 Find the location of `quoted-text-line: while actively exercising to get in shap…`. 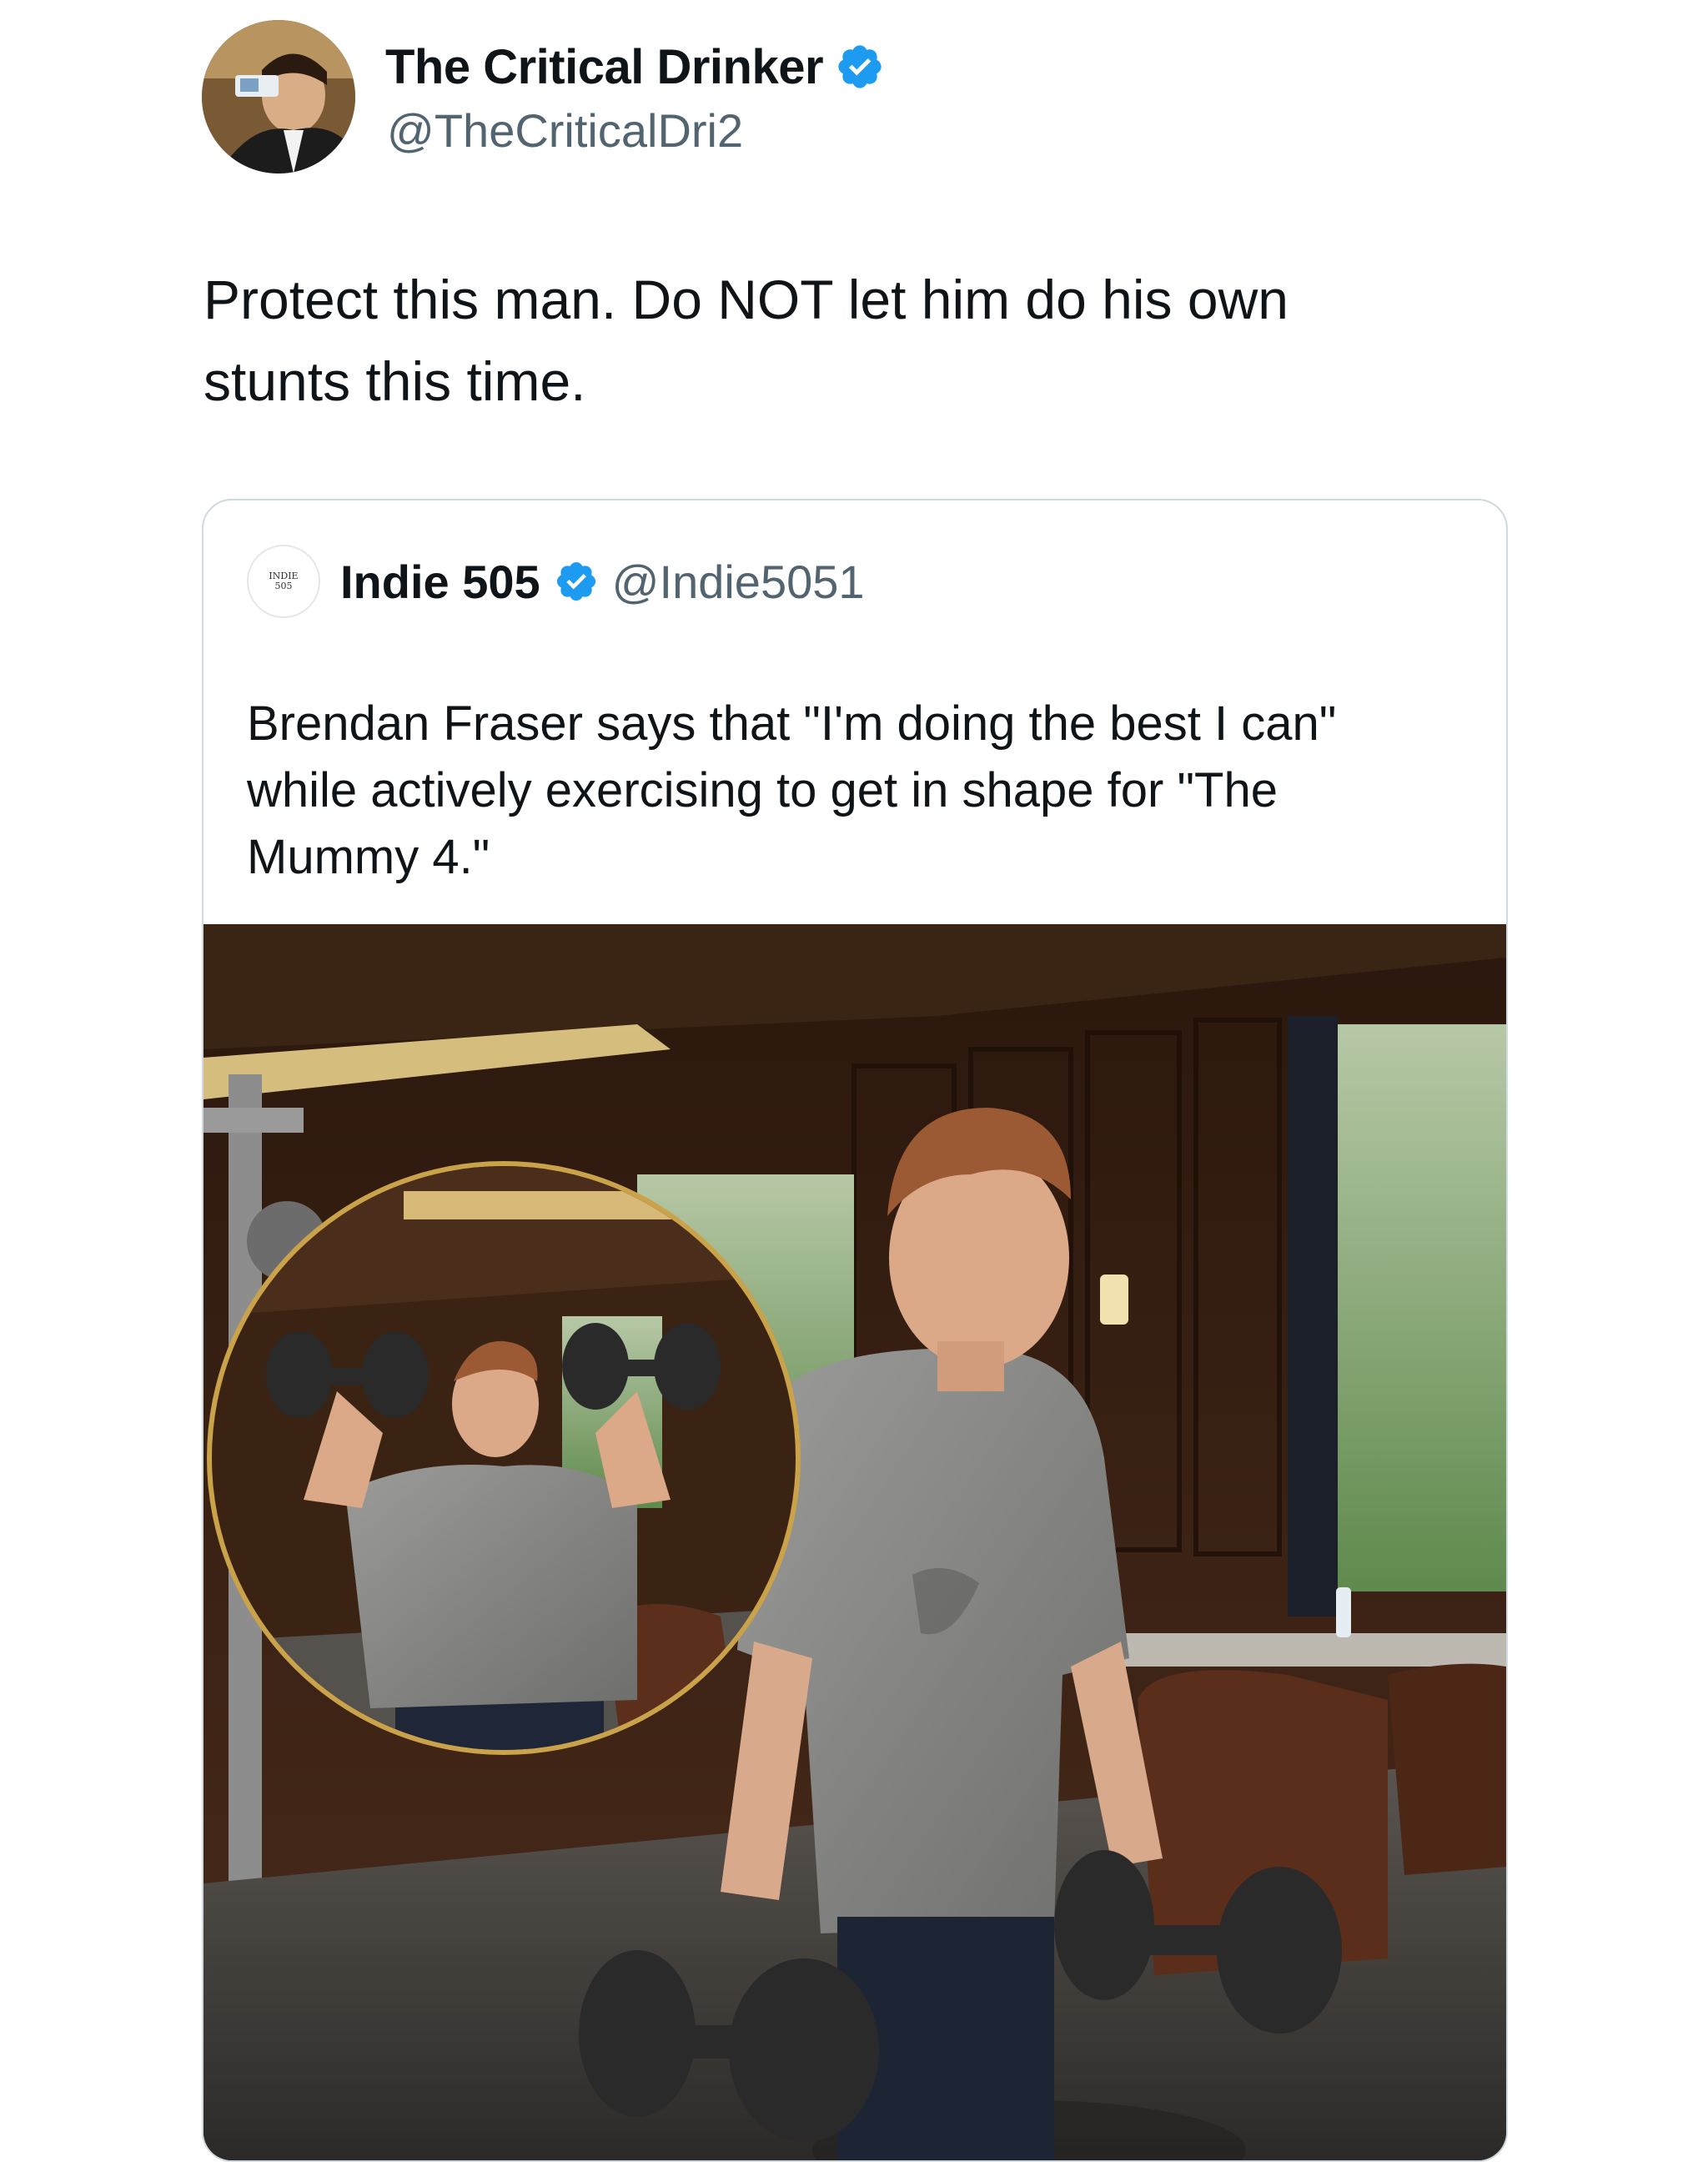

quoted-text-line: while actively exercising to get in shap… is located at coordinates (762, 790).